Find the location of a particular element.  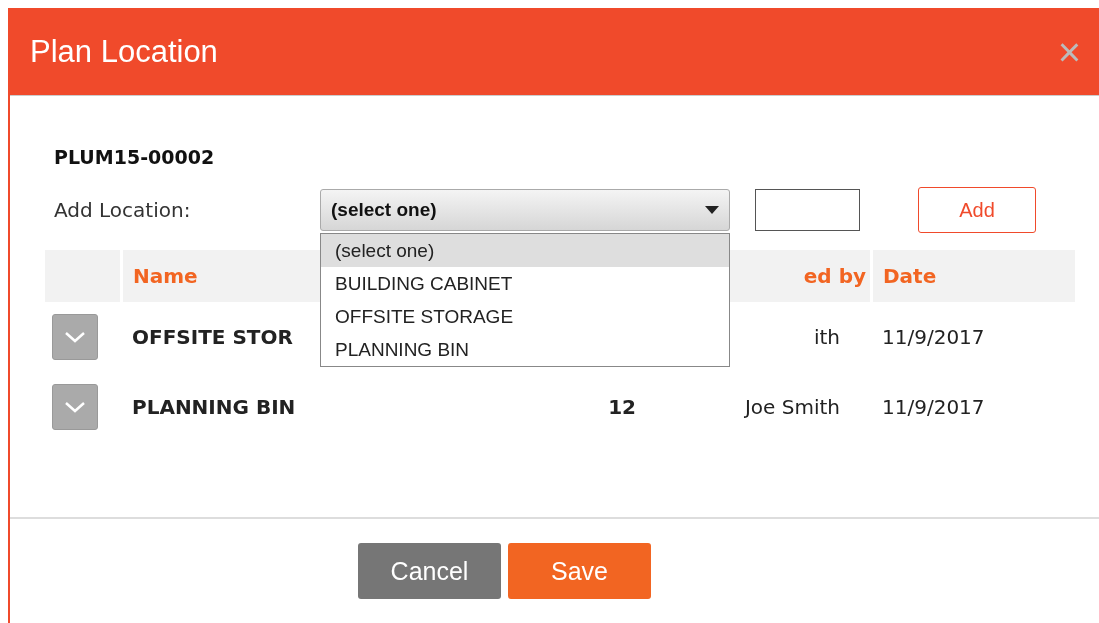

add-location-label: Add Location: is located at coordinates (123, 210).